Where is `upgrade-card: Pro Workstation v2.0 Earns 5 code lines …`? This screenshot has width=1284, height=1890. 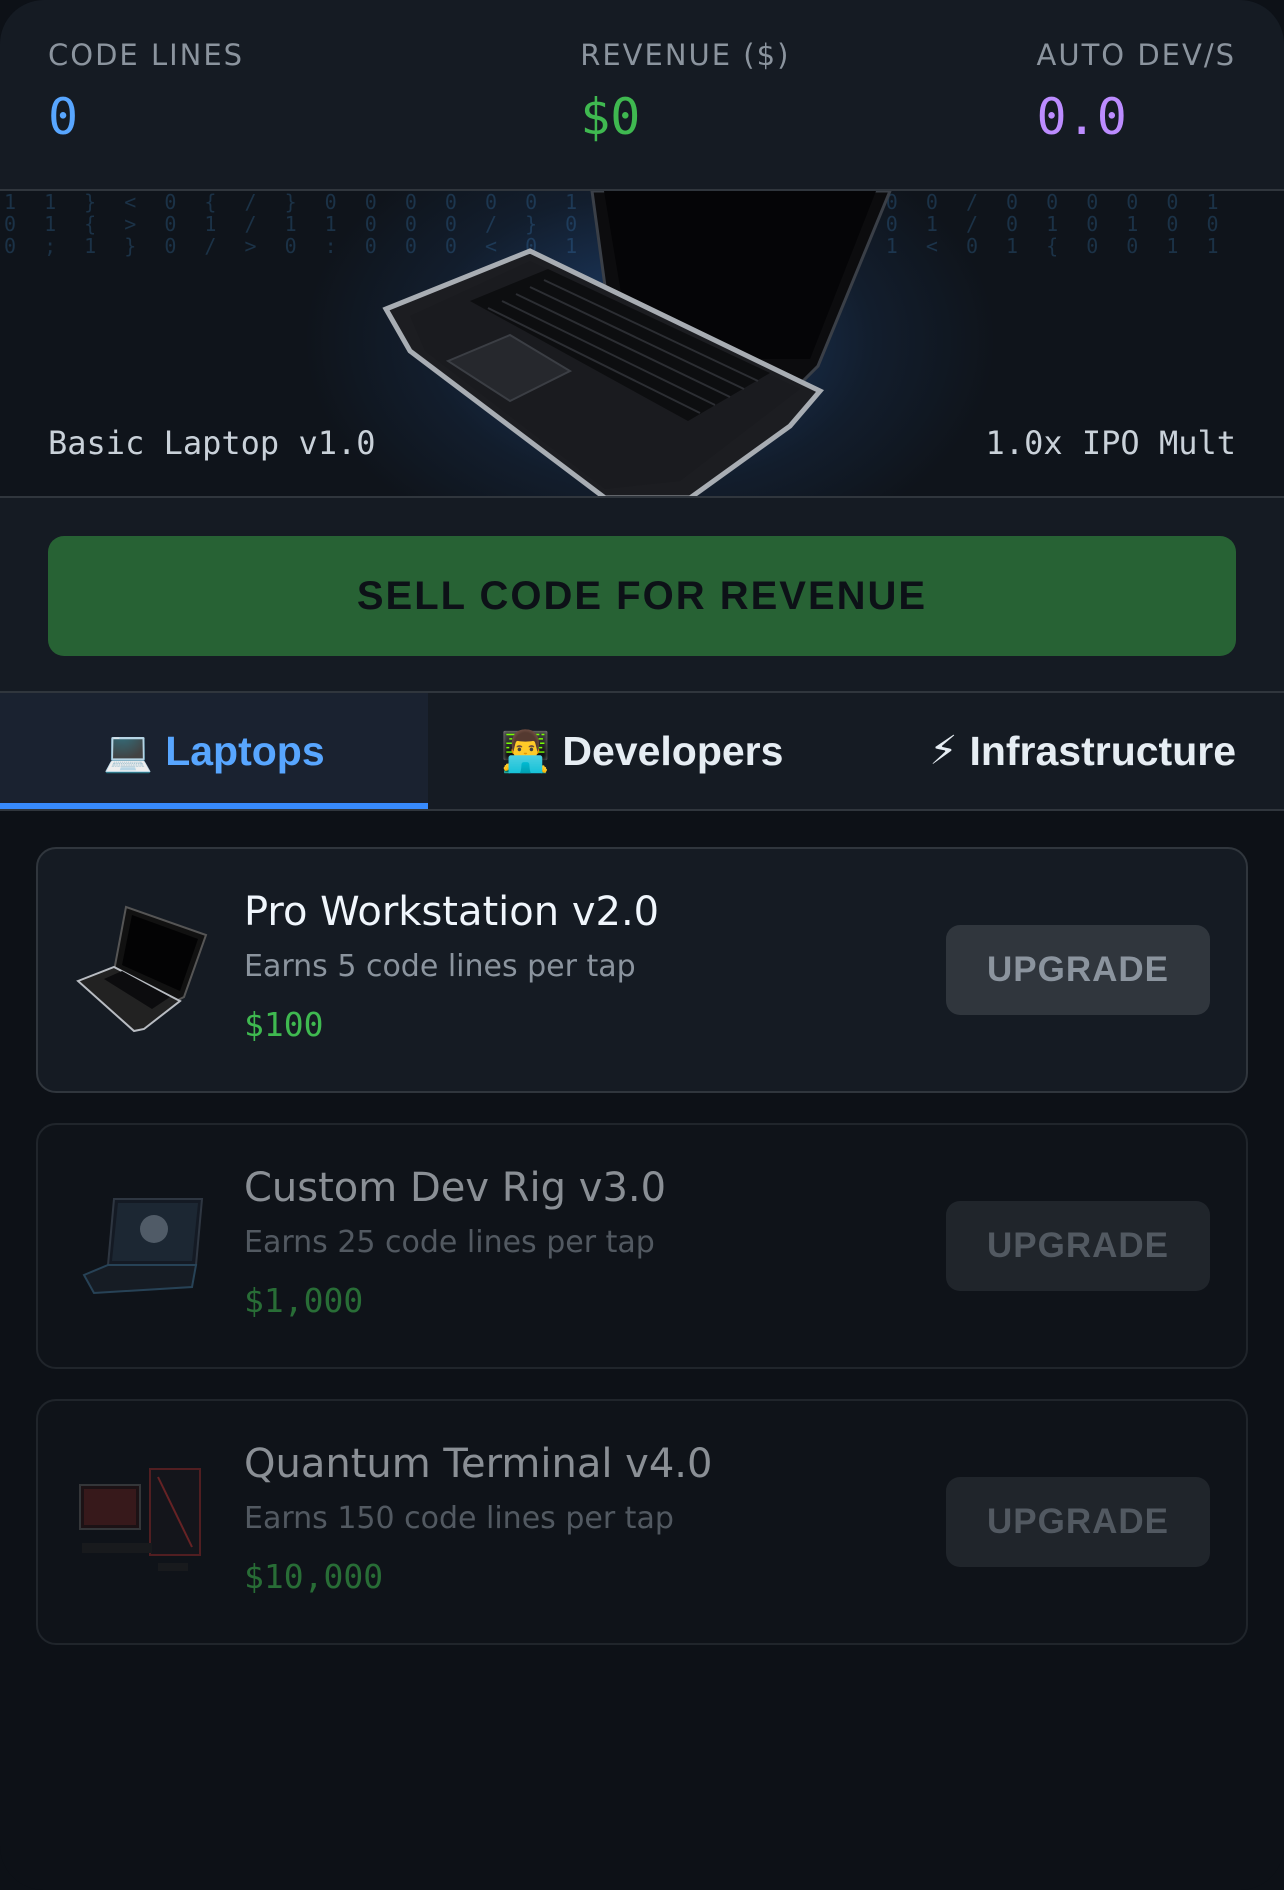
upgrade-card: Pro Workstation v2.0 Earns 5 code lines … is located at coordinates (642, 970).